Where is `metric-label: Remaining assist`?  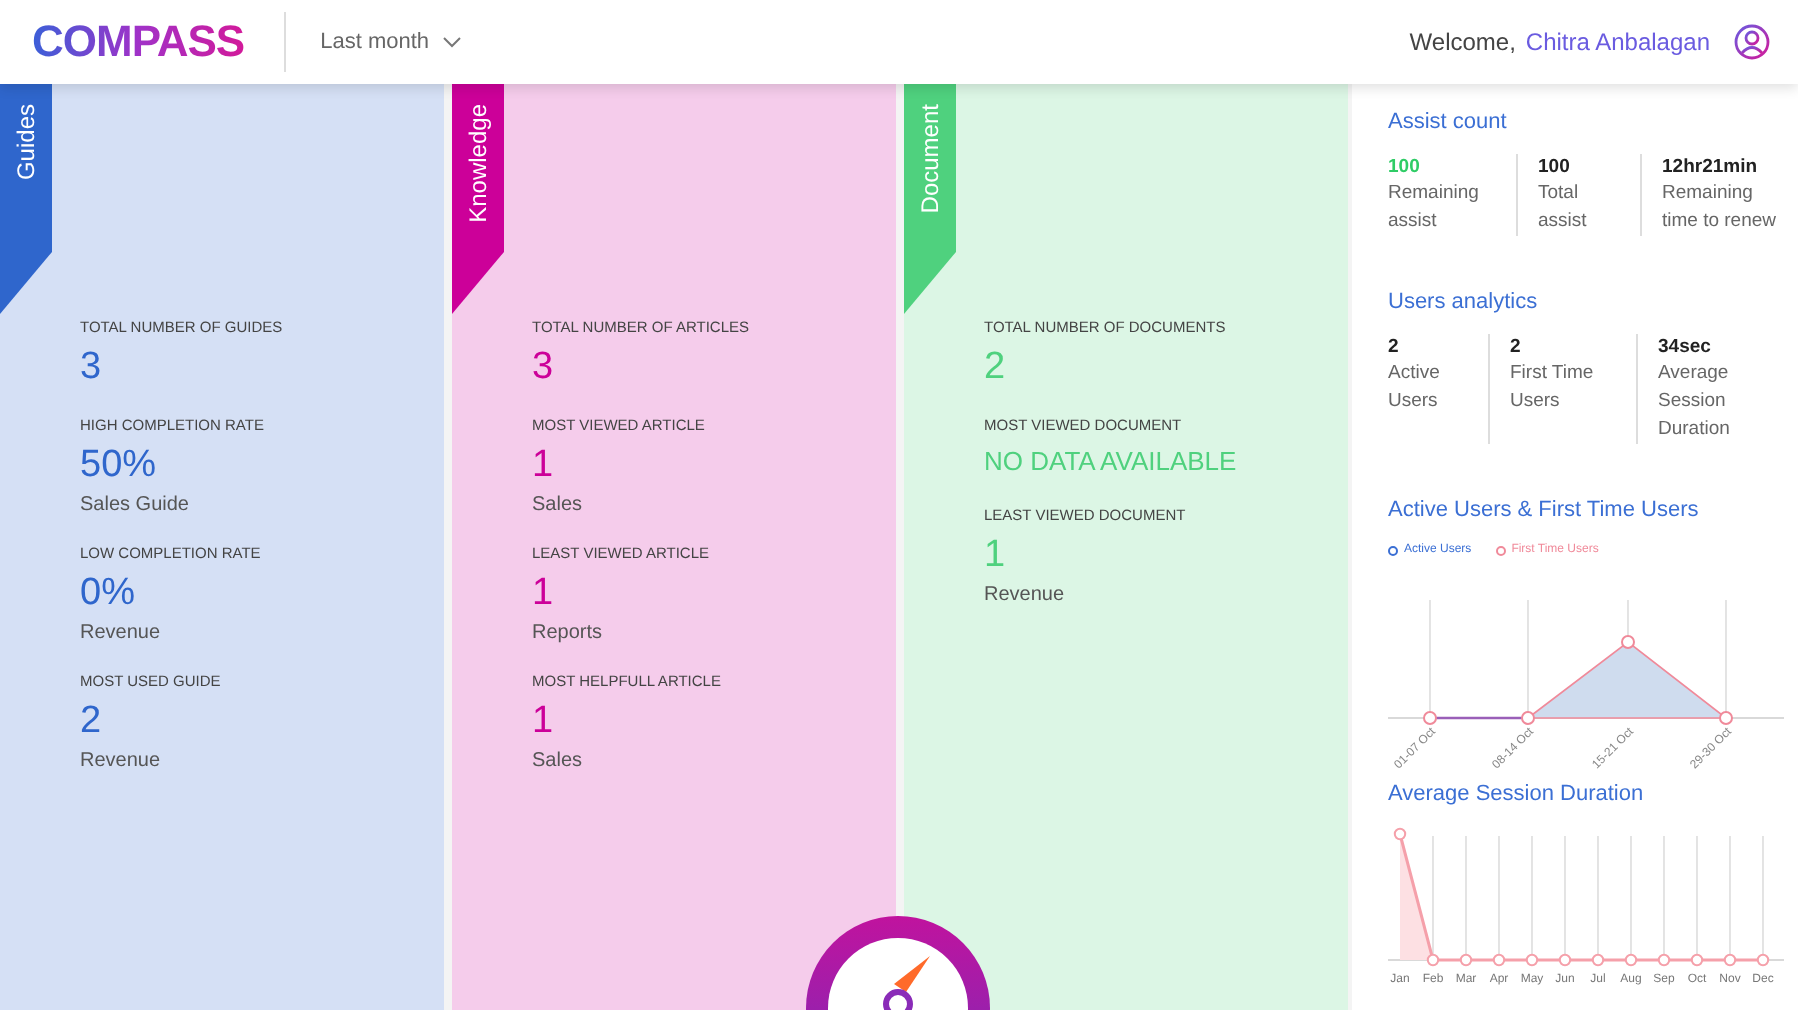
metric-label: Remaining assist is located at coordinates (1434, 208).